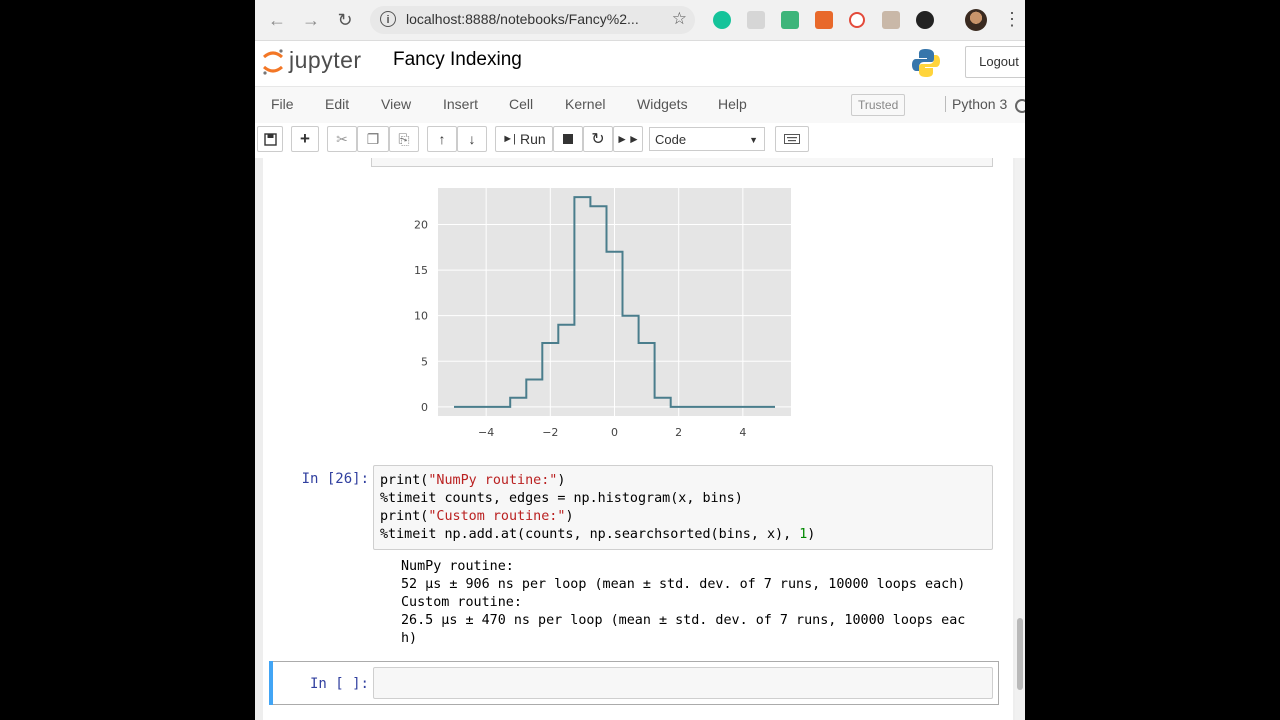  Describe the element at coordinates (585, 104) in the screenshot. I see `menu-kernel: Kernel` at that location.